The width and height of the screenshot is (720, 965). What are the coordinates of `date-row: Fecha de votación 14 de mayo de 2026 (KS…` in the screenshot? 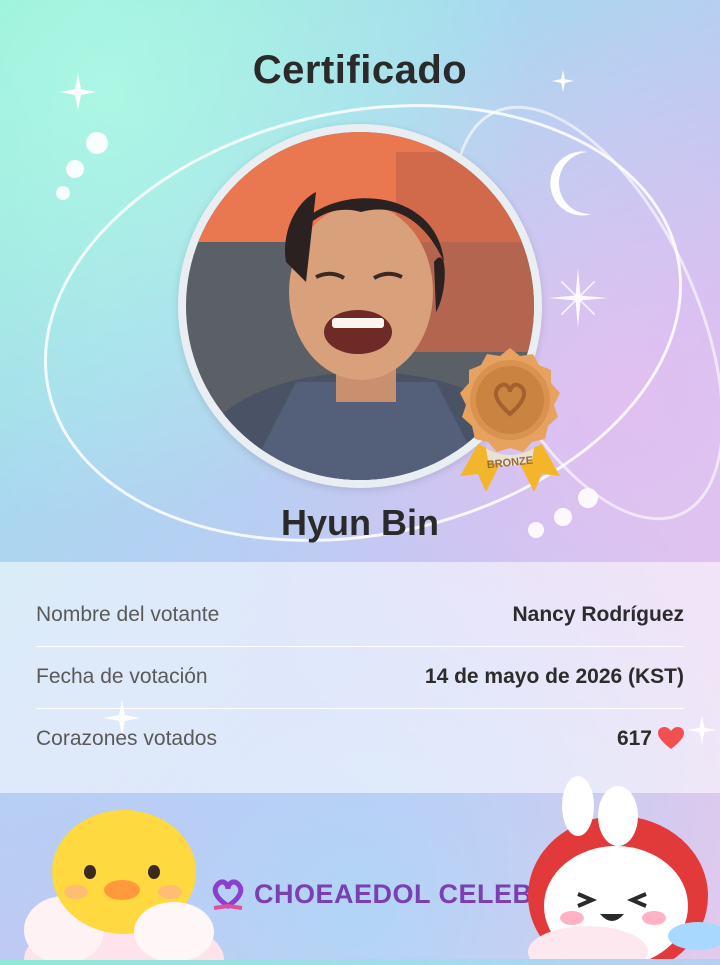 It's located at (360, 677).